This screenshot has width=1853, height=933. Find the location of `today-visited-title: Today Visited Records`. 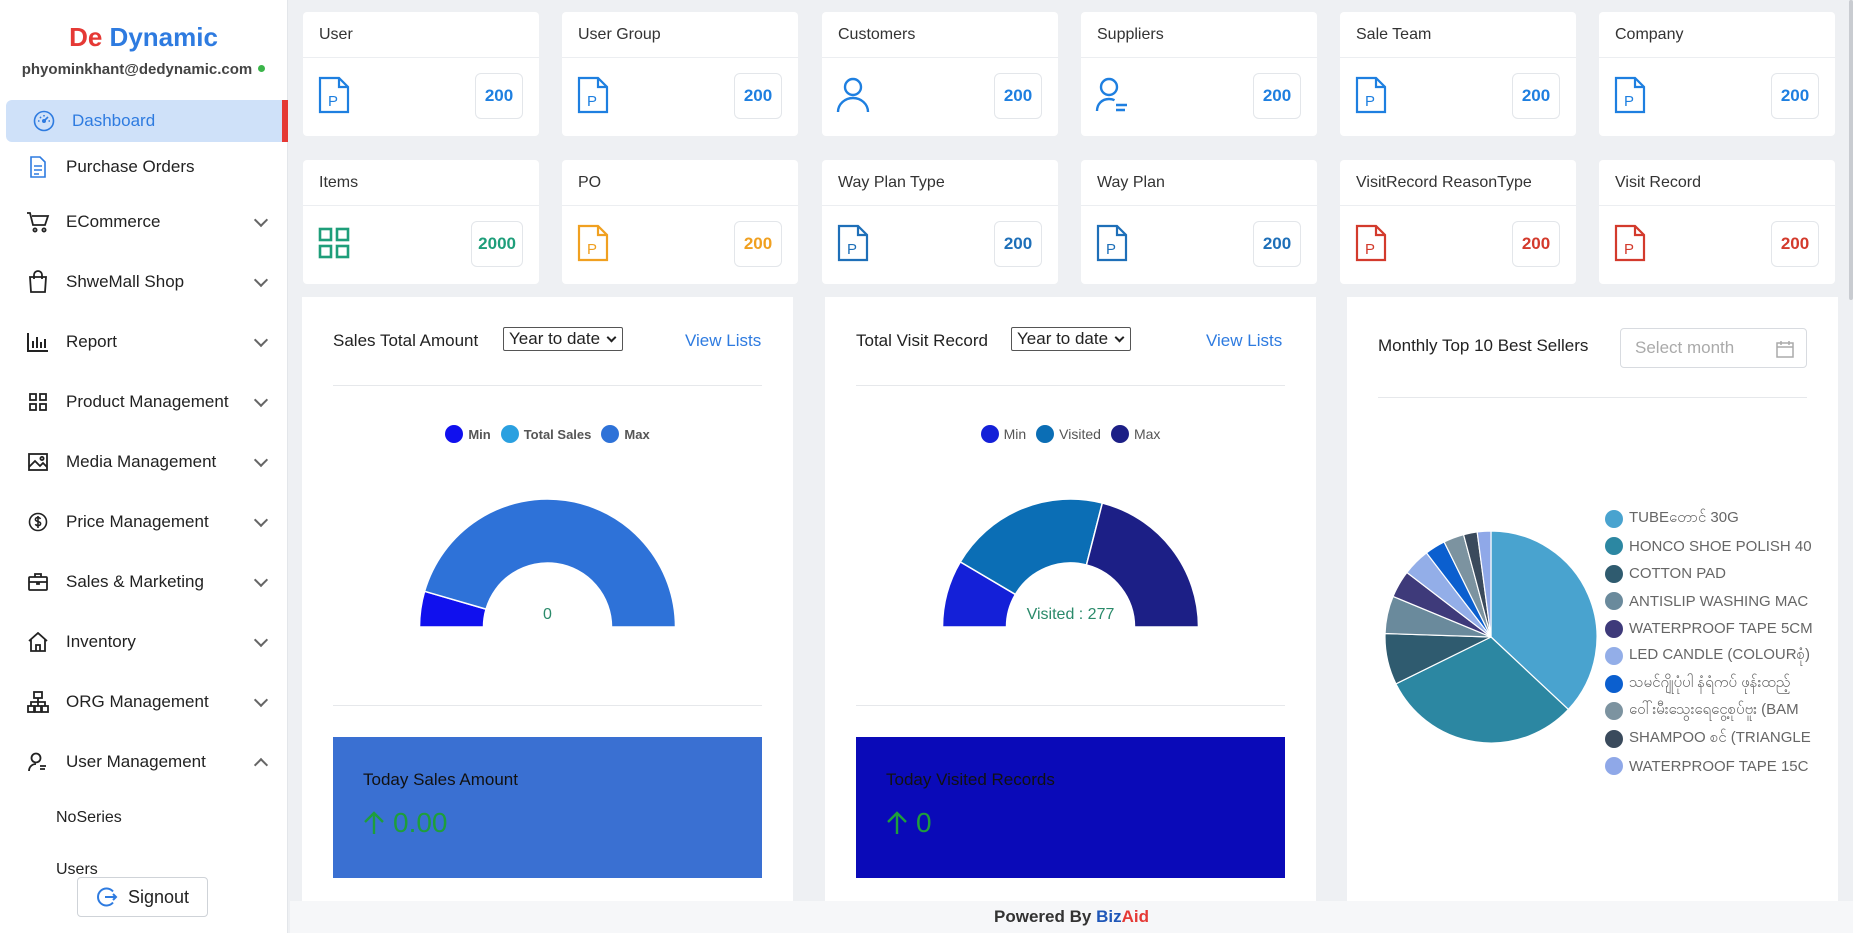

today-visited-title: Today Visited Records is located at coordinates (970, 779).